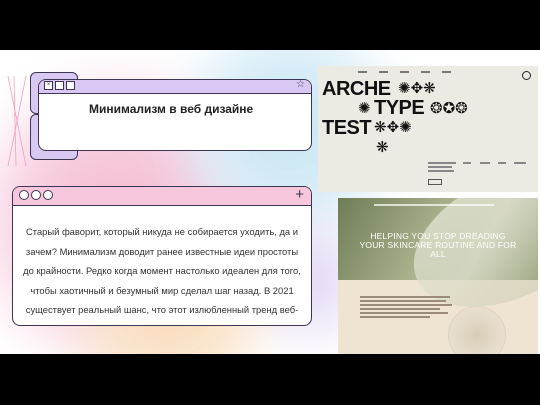 Image resolution: width=540 pixels, height=405 pixels. What do you see at coordinates (364, 108) in the screenshot?
I see `ornament-icon: ✺` at bounding box center [364, 108].